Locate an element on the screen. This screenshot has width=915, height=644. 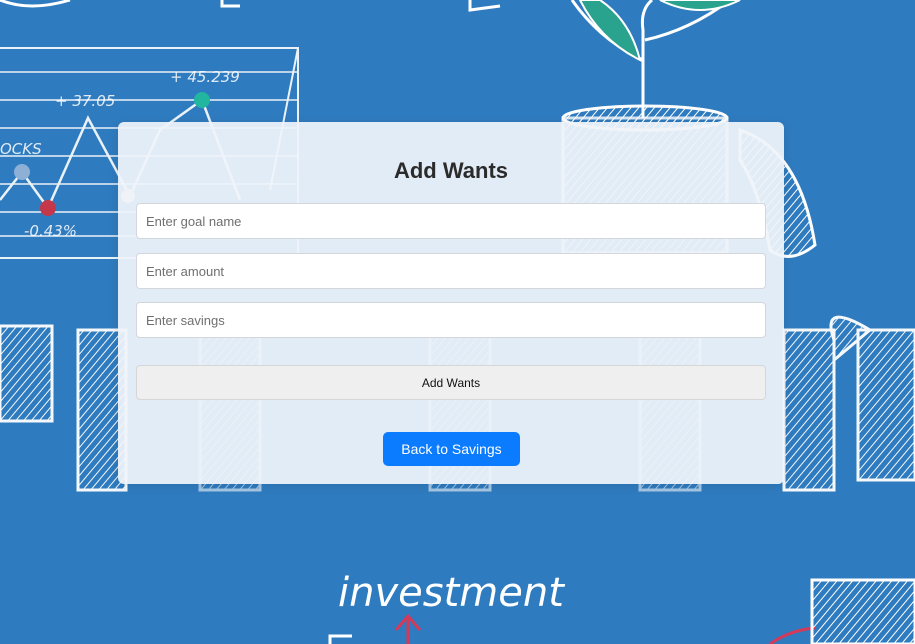
add-wants-button: Add Wants is located at coordinates (451, 382).